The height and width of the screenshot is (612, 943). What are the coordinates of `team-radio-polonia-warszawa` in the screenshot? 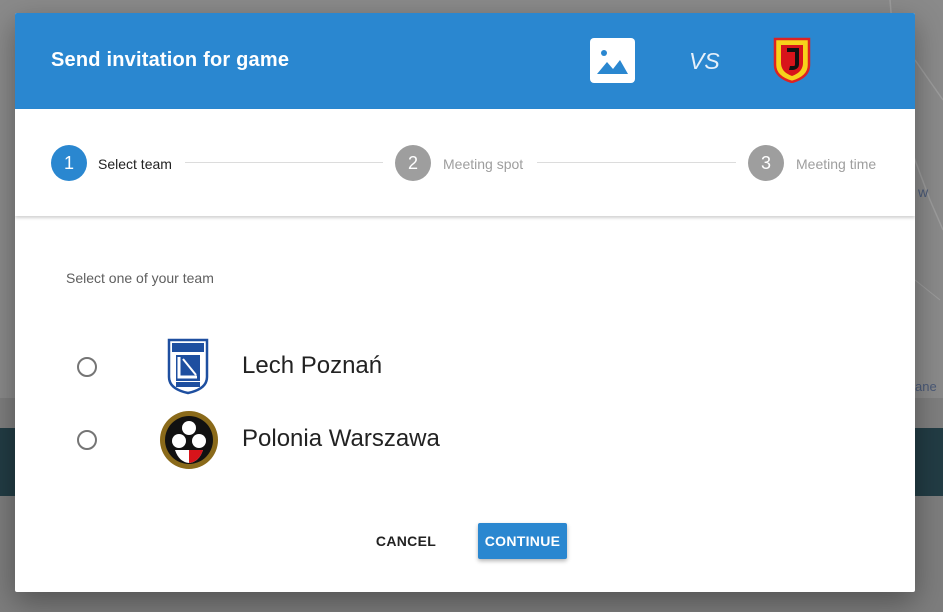 It's located at (87, 440).